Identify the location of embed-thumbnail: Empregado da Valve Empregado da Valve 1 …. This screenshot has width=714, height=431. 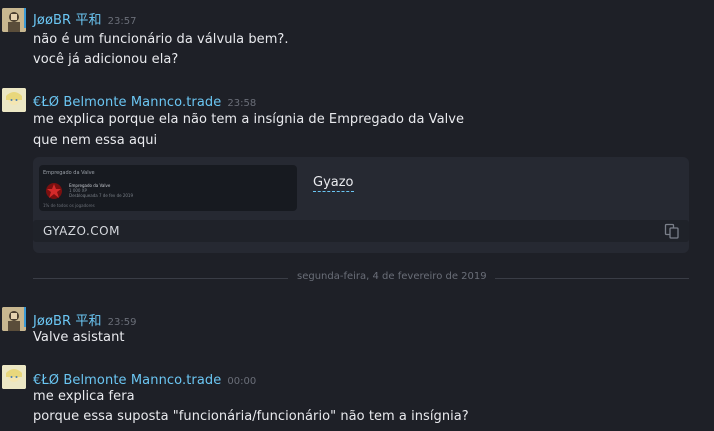
(168, 188).